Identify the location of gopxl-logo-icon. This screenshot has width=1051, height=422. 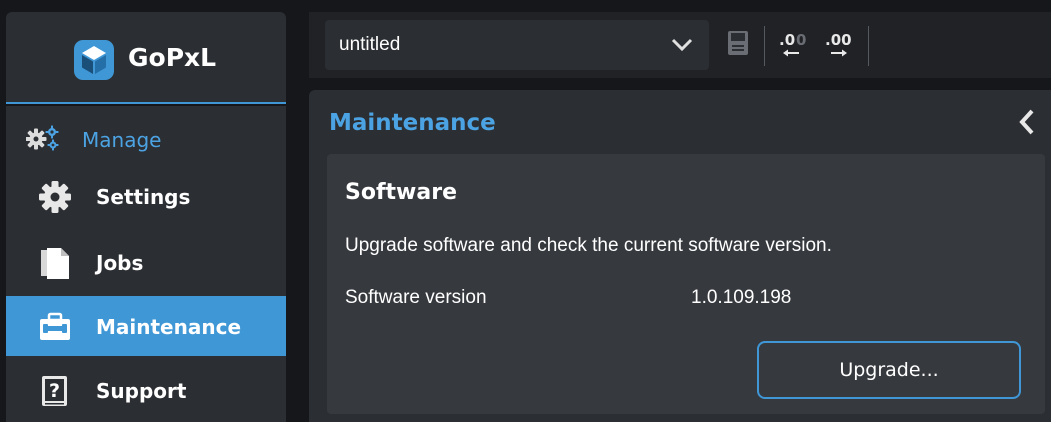
(94, 60).